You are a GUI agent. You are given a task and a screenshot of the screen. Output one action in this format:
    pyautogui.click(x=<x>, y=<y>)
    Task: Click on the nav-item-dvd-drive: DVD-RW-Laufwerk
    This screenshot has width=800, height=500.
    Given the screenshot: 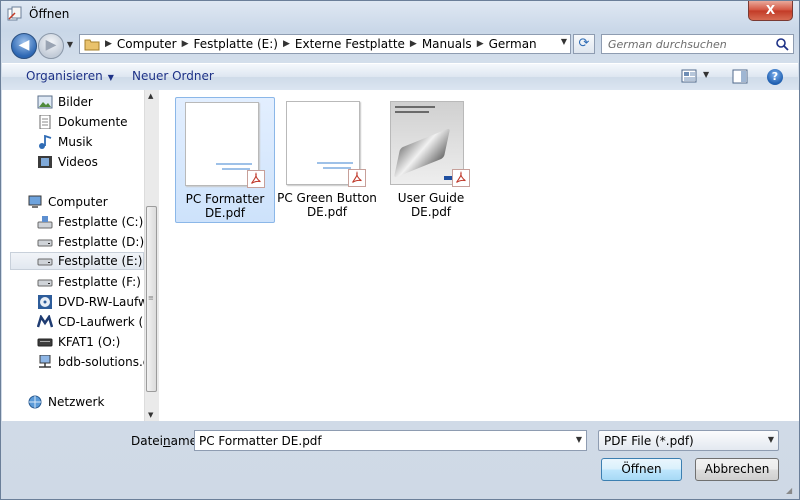 What is the action you would take?
    pyautogui.click(x=73, y=302)
    